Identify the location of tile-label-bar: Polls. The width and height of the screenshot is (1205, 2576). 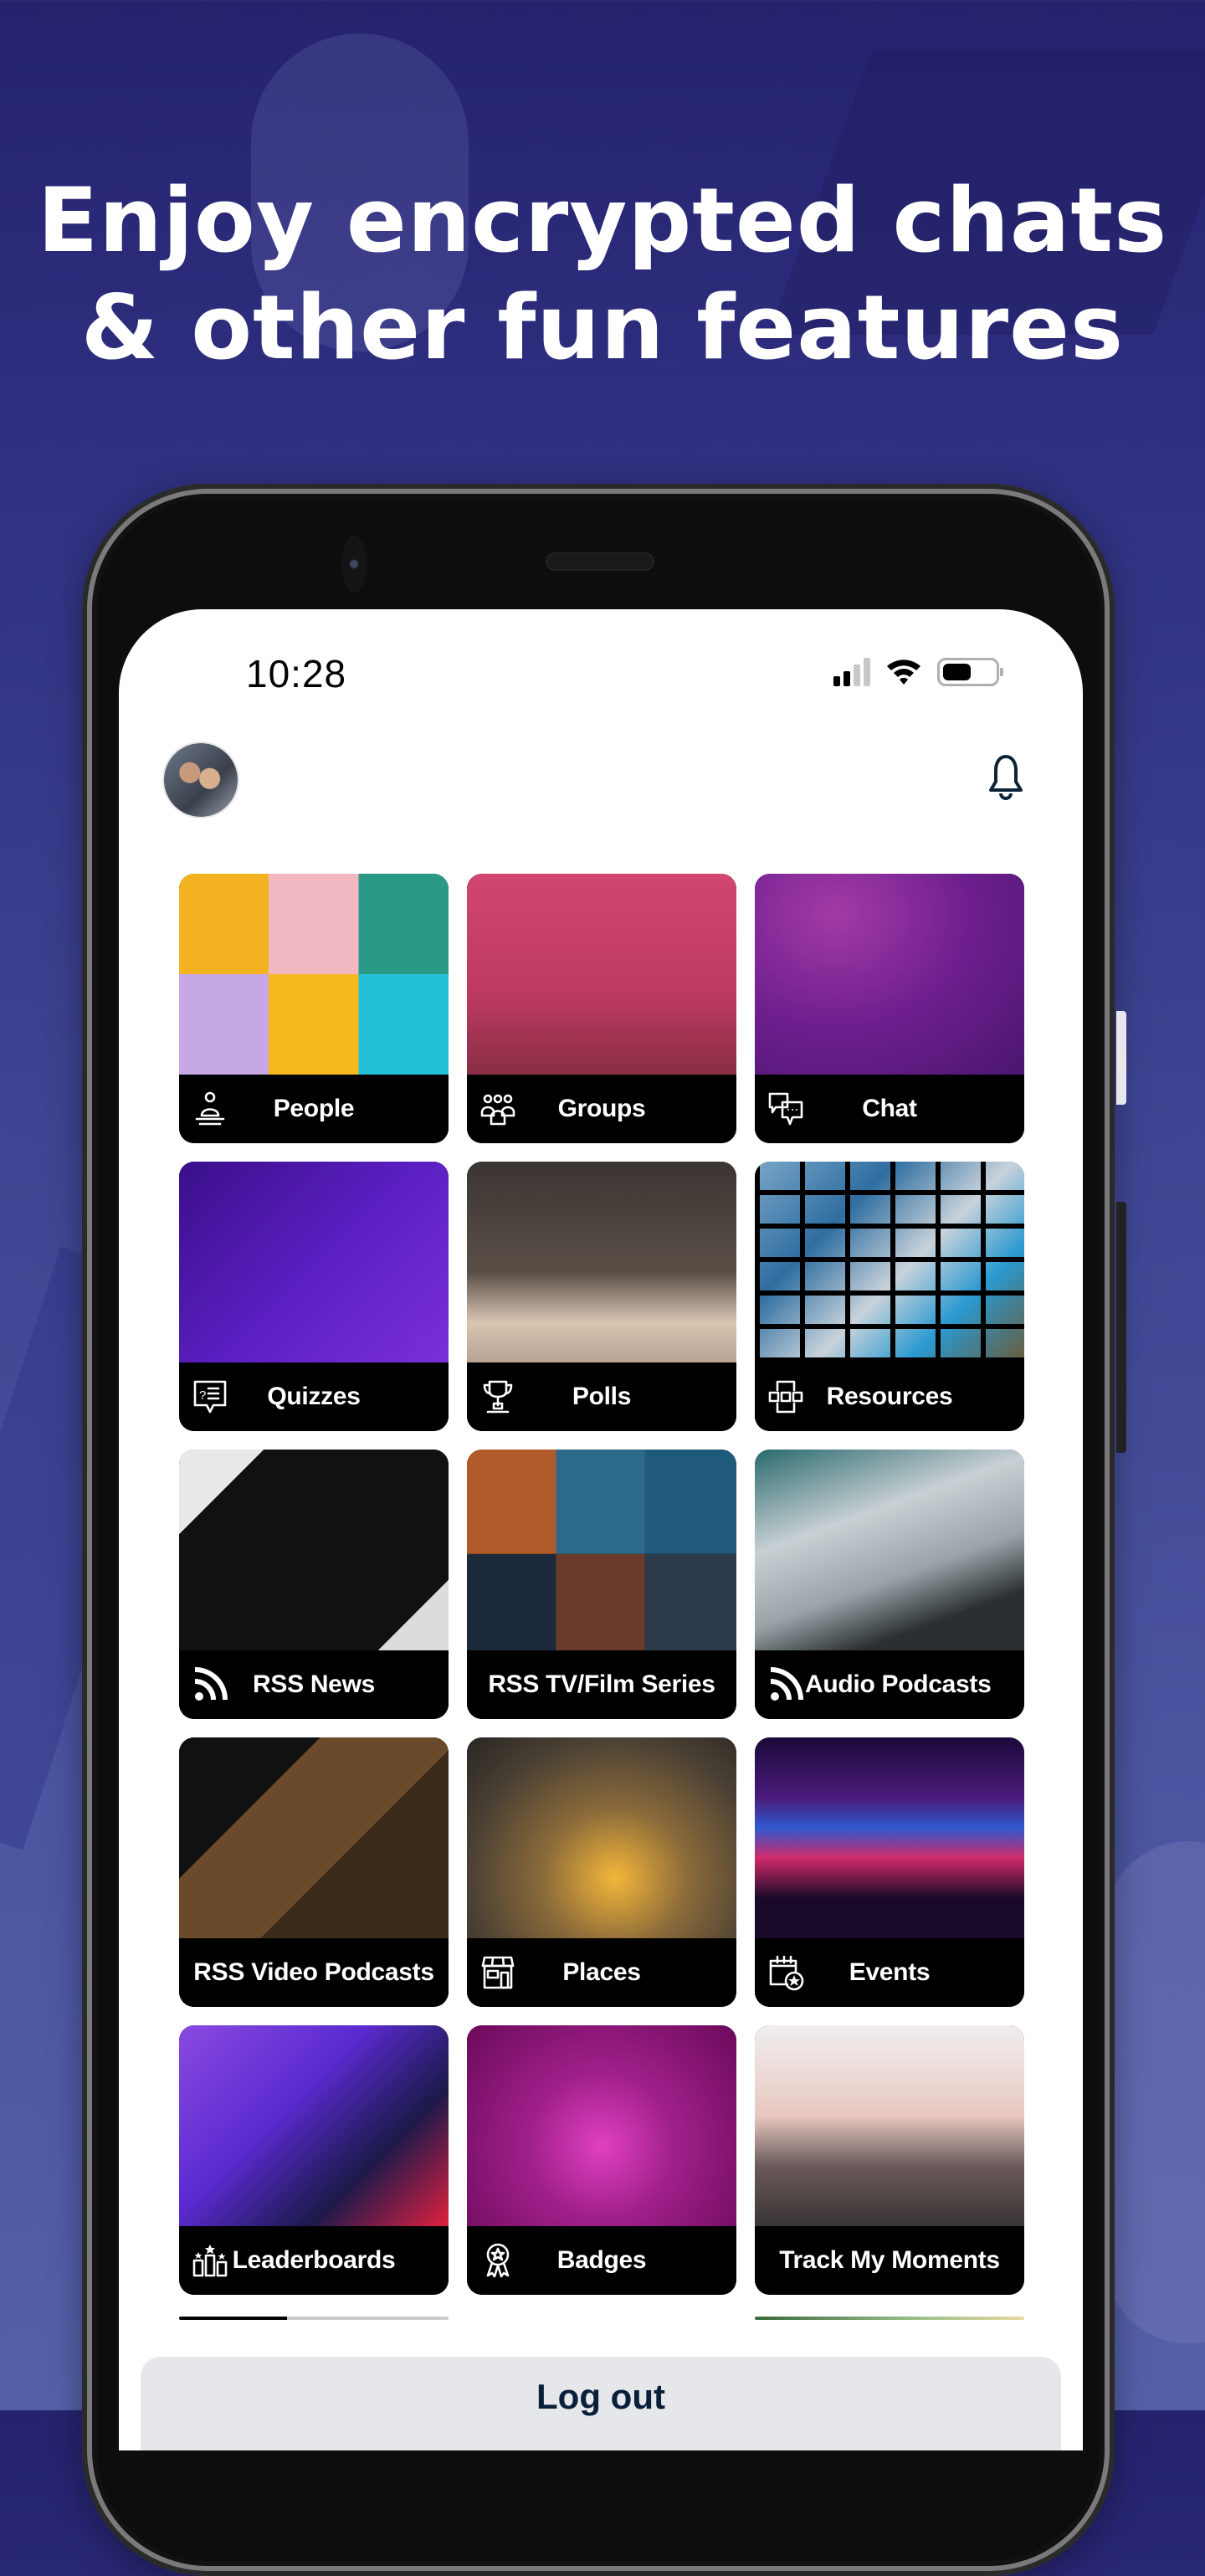
(601, 1396).